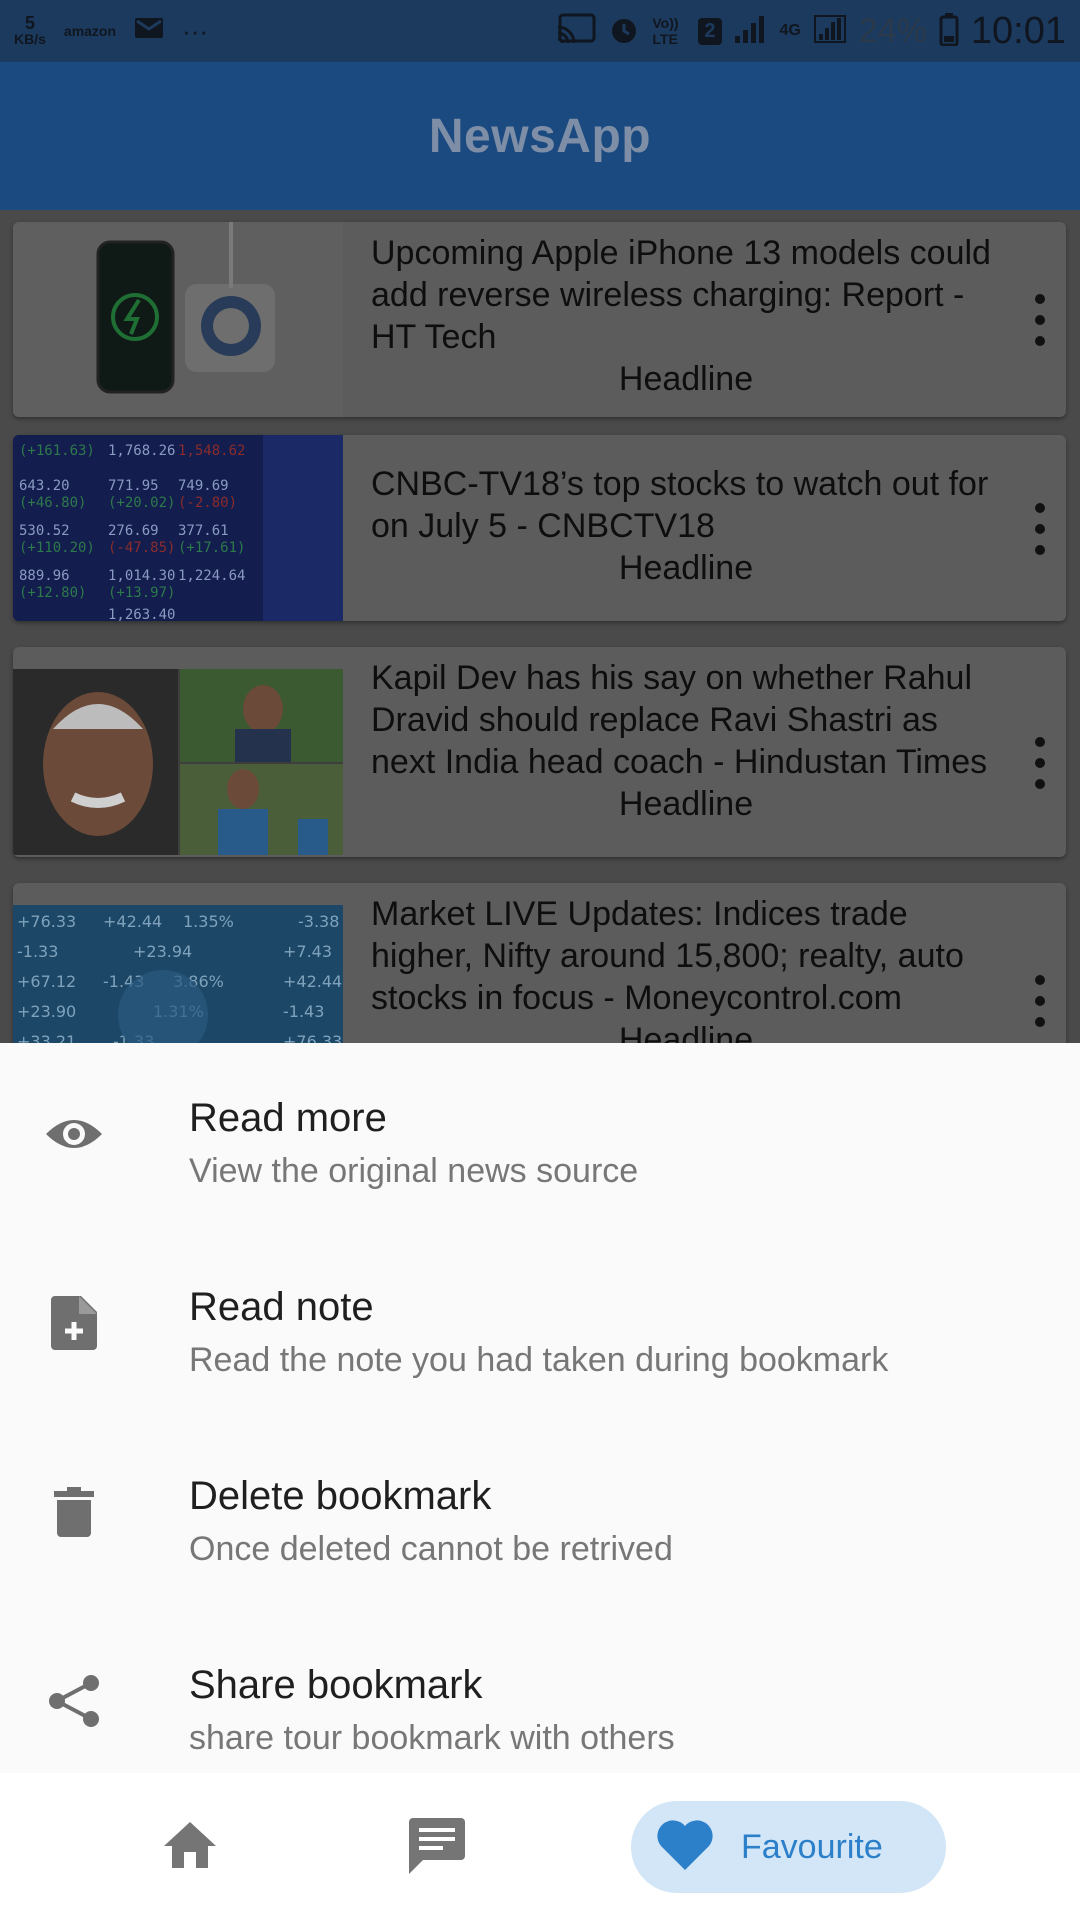  What do you see at coordinates (830, 31) in the screenshot?
I see `signal-2-icon` at bounding box center [830, 31].